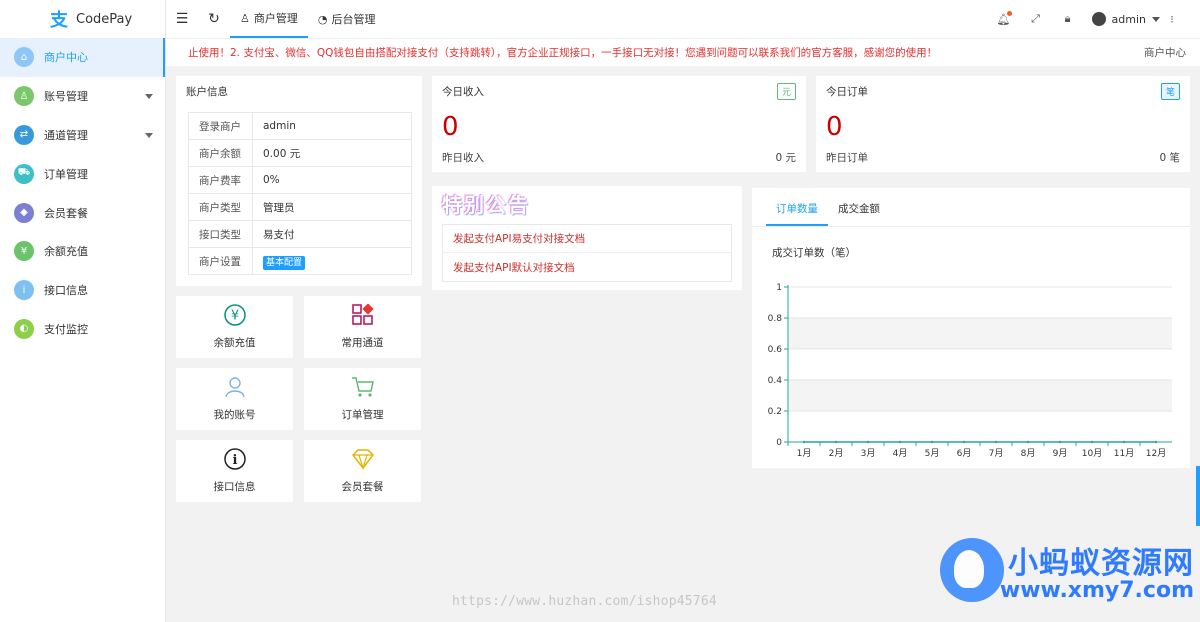 Image resolution: width=1200 pixels, height=622 pixels. Describe the element at coordinates (234, 399) in the screenshot. I see `quick-tile-2: 我的账号` at that location.